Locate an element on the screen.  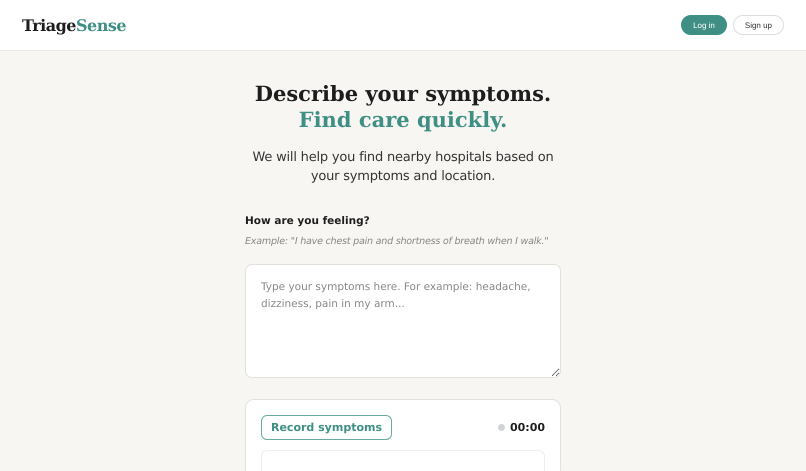
timer-text: 00:00 is located at coordinates (527, 427).